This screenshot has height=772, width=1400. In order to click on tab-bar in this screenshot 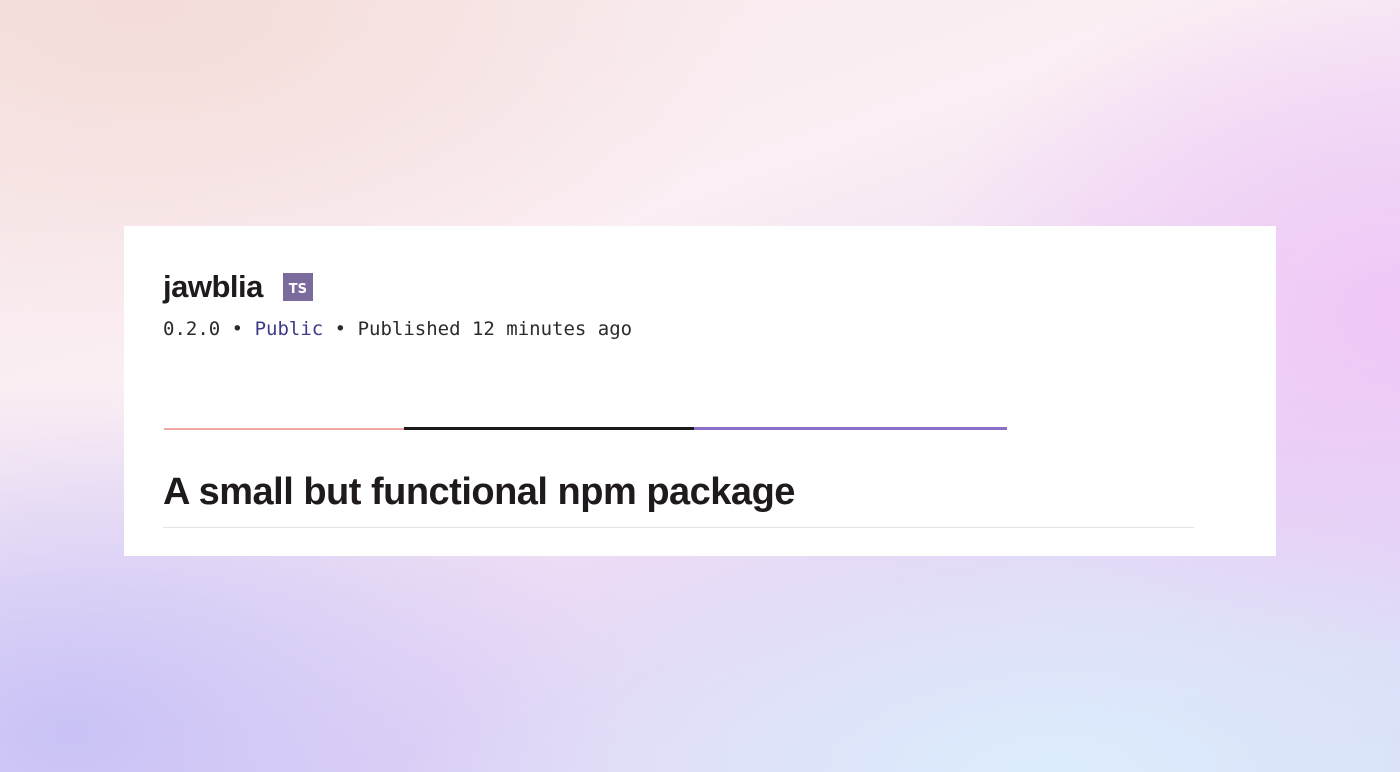, I will do `click(585, 428)`.